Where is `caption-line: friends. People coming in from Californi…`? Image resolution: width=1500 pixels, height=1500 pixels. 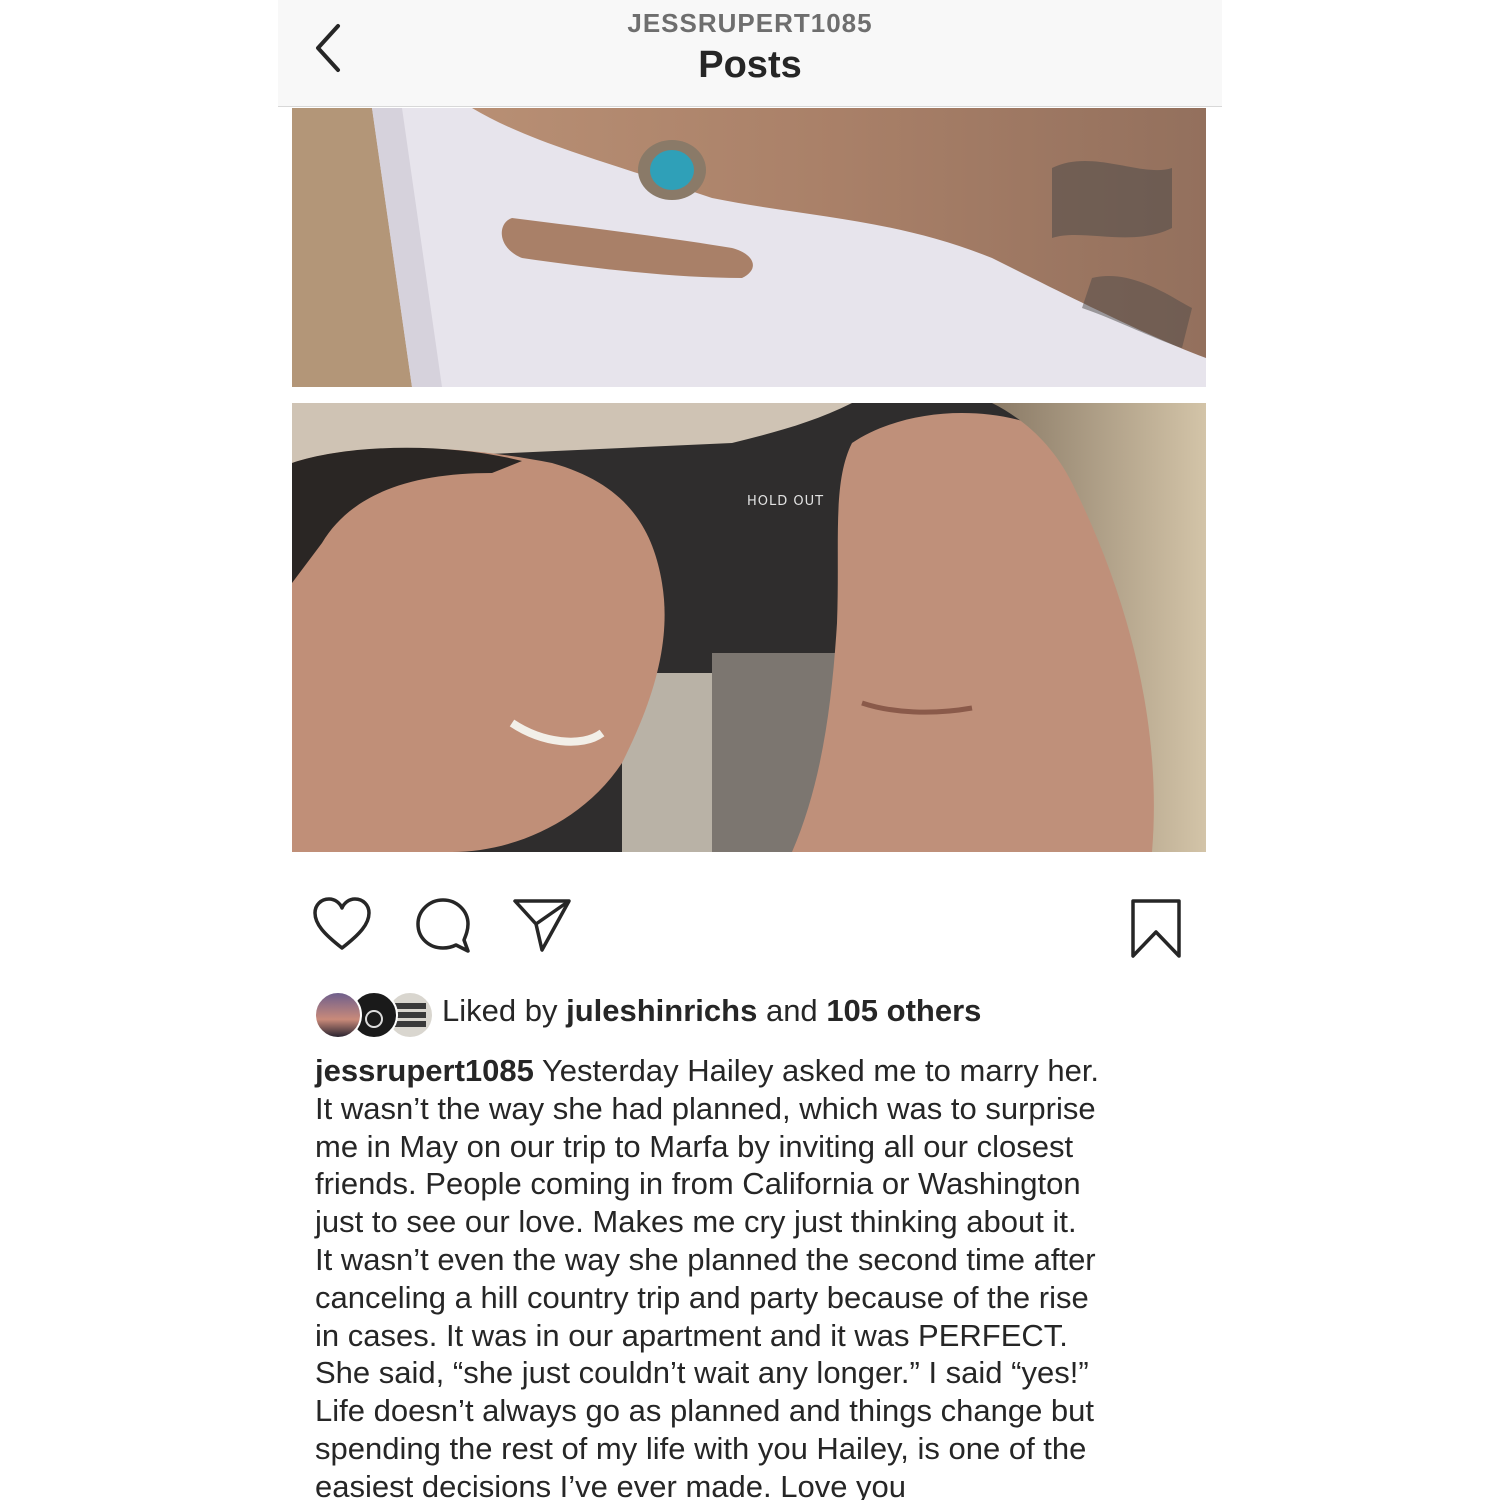 caption-line: friends. People coming in from Californi… is located at coordinates (698, 1184).